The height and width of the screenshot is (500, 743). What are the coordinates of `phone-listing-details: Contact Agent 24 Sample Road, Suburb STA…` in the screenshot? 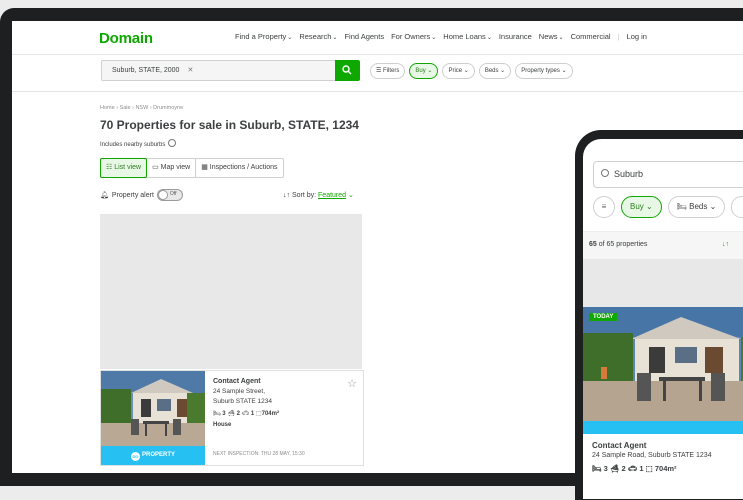 It's located at (652, 457).